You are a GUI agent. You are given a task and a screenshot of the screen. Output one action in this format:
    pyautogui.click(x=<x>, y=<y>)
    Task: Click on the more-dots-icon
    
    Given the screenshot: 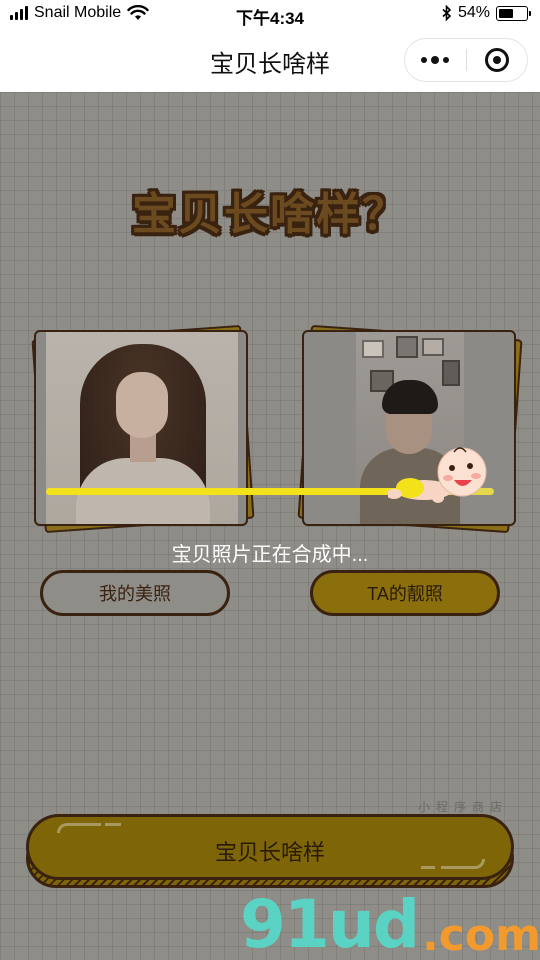 What is the action you would take?
    pyautogui.click(x=435, y=60)
    